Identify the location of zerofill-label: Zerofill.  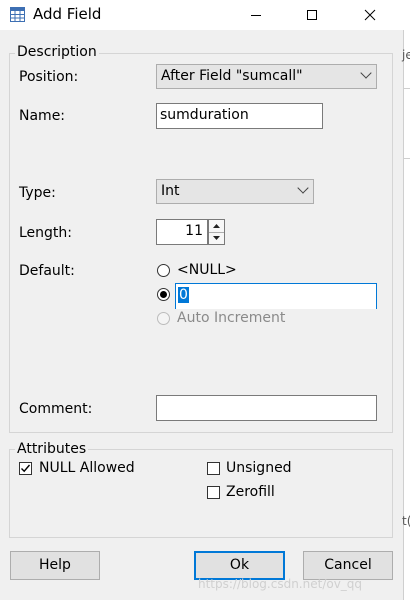
(250, 492).